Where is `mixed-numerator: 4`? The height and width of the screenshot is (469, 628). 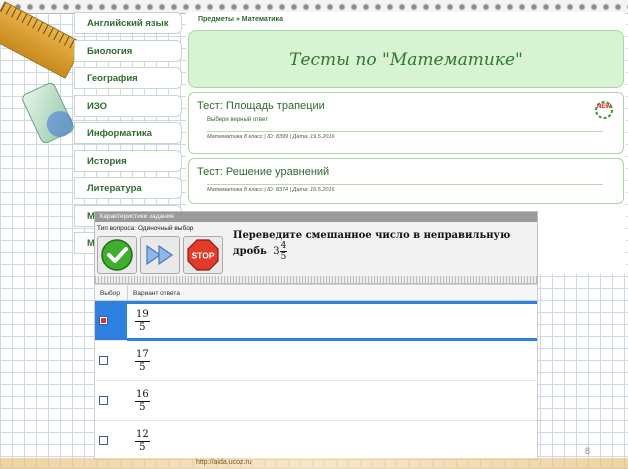
mixed-numerator: 4 is located at coordinates (283, 246).